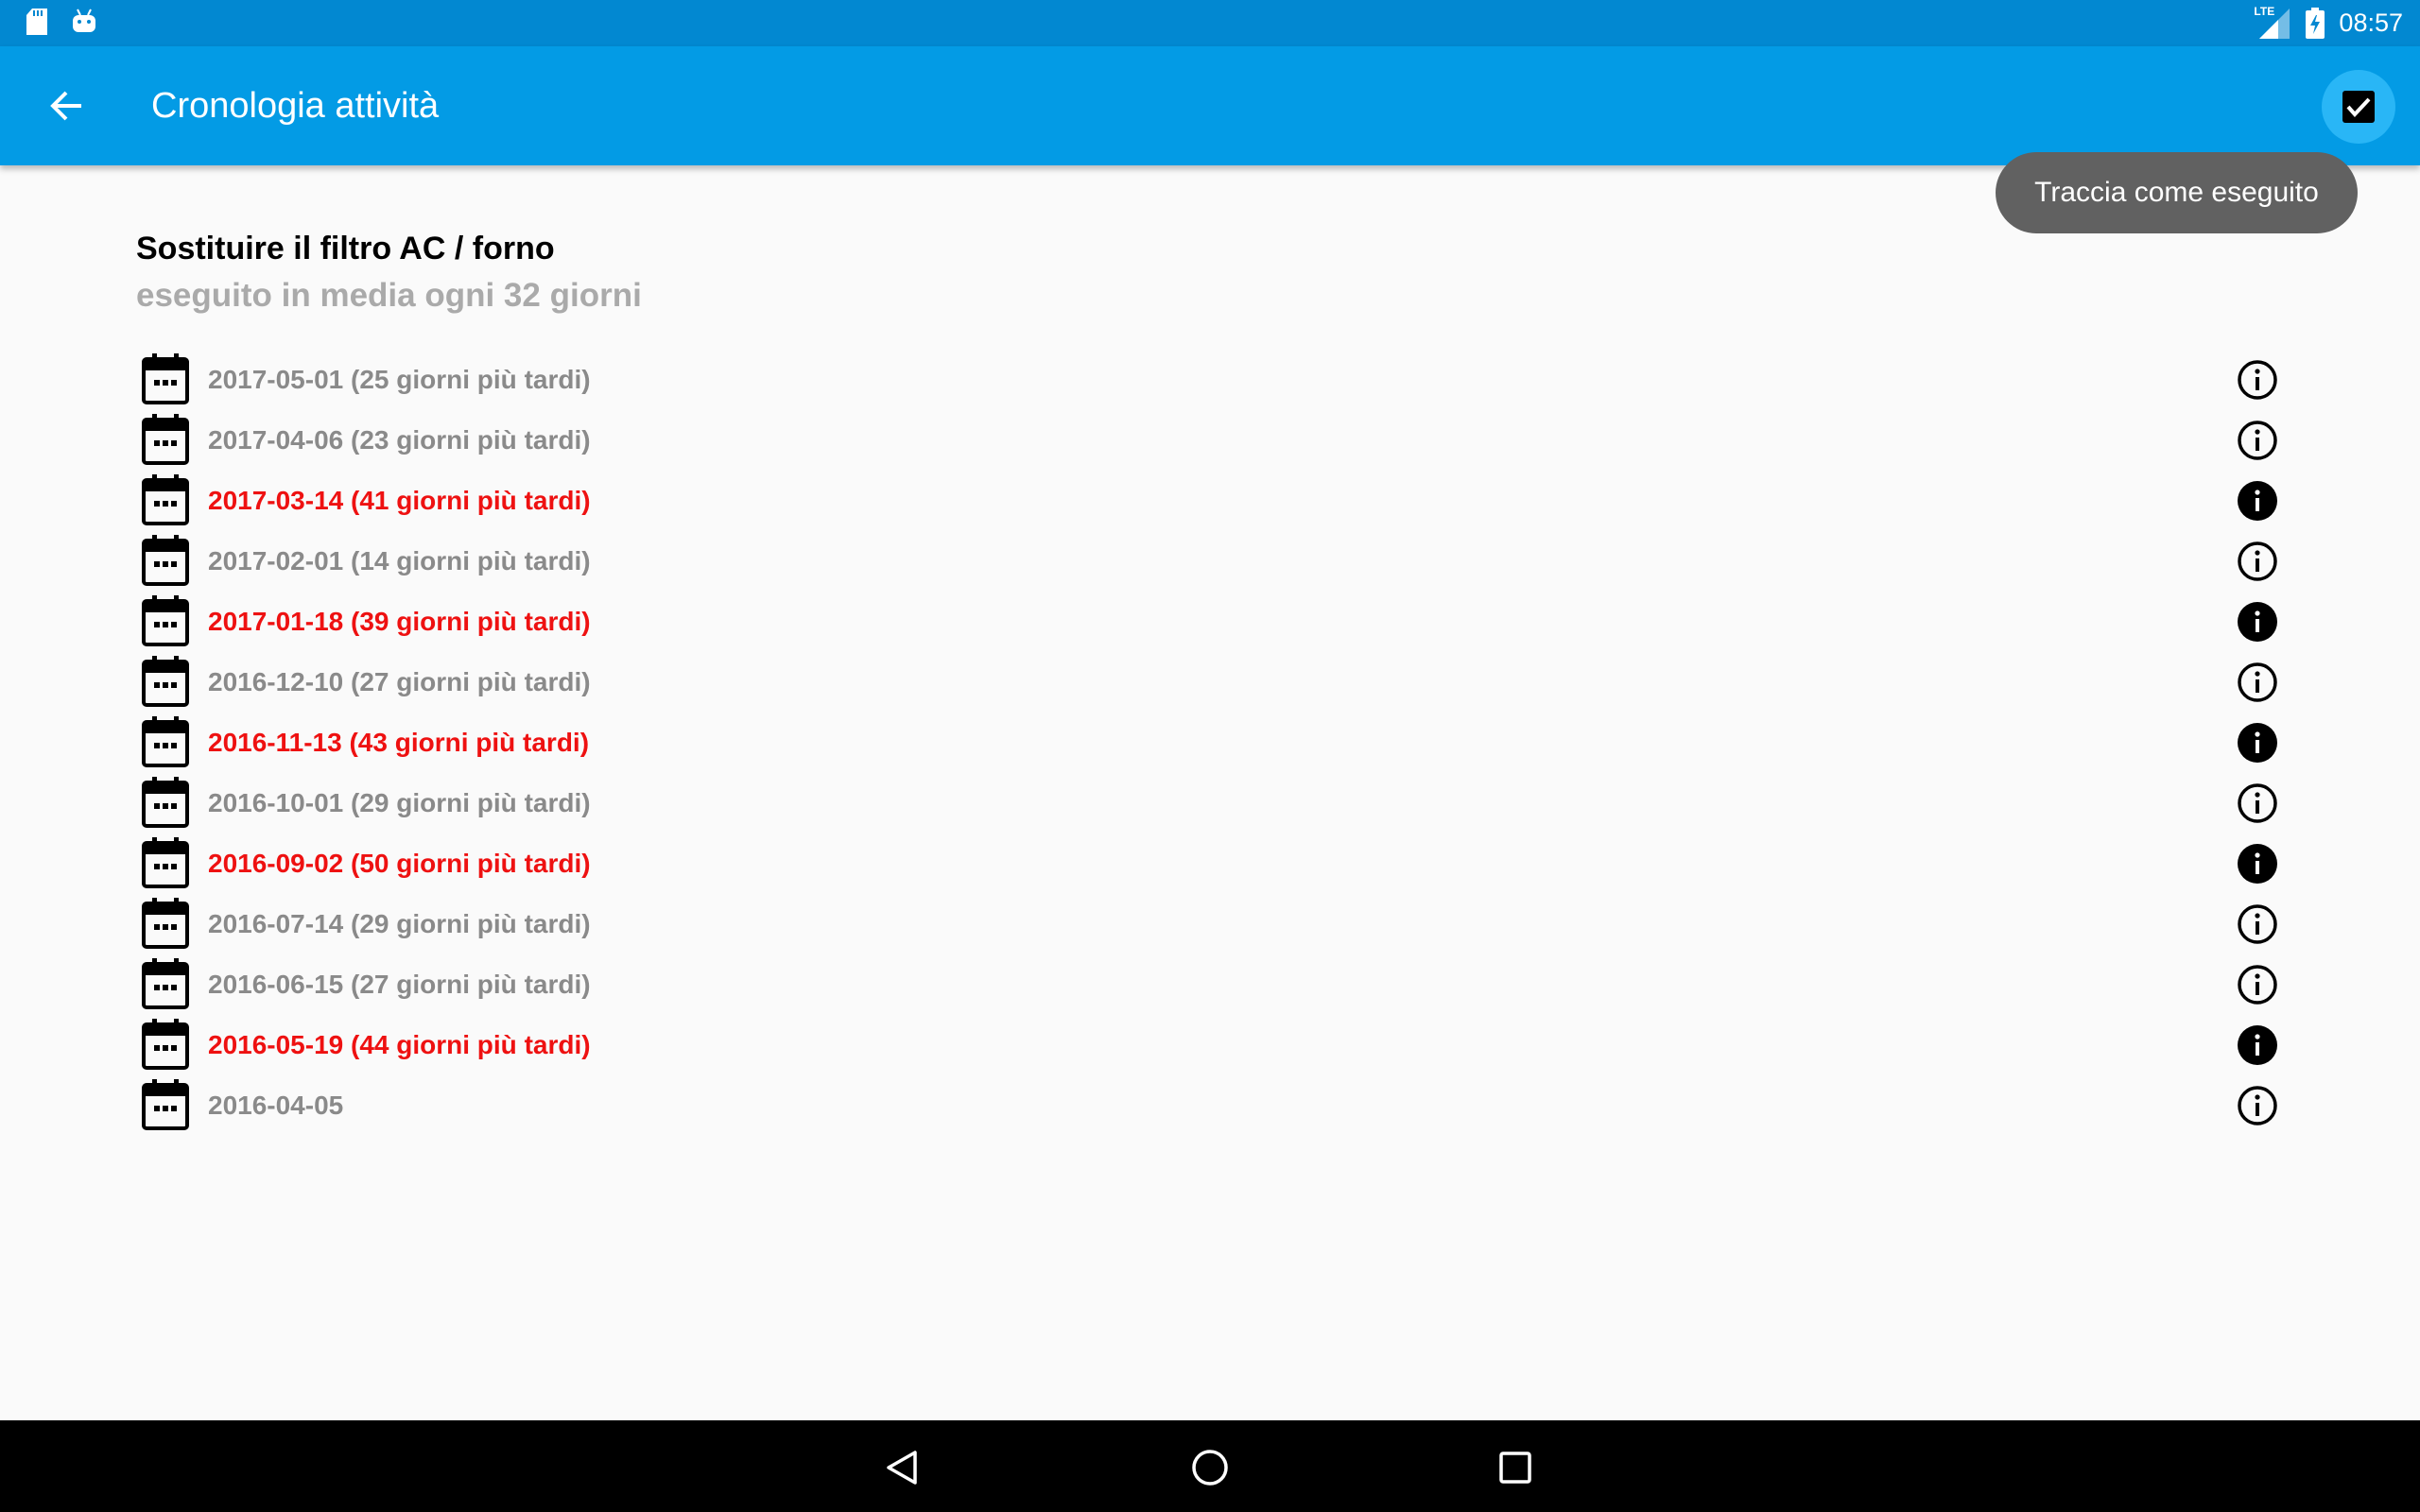 Image resolution: width=2420 pixels, height=1512 pixels. What do you see at coordinates (399, 440) in the screenshot?
I see `history-entry-label: 2017-04-06 (23 giorni più tardi)` at bounding box center [399, 440].